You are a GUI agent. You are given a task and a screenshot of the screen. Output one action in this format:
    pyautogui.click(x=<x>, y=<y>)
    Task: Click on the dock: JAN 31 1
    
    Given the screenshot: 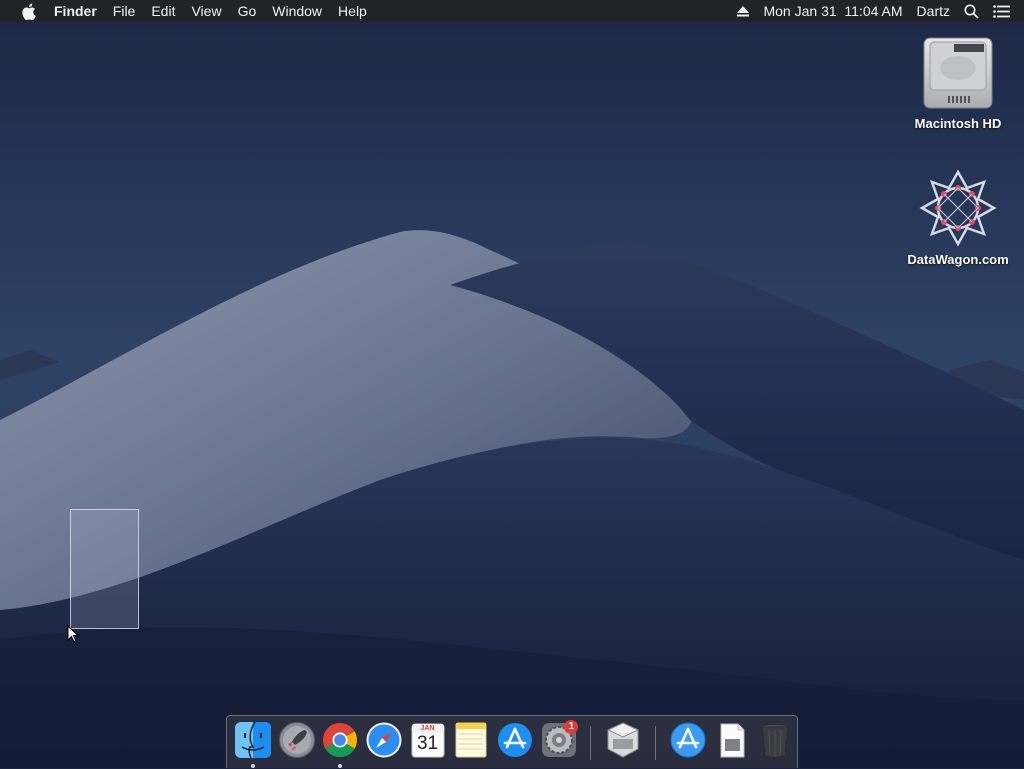 What is the action you would take?
    pyautogui.click(x=512, y=741)
    